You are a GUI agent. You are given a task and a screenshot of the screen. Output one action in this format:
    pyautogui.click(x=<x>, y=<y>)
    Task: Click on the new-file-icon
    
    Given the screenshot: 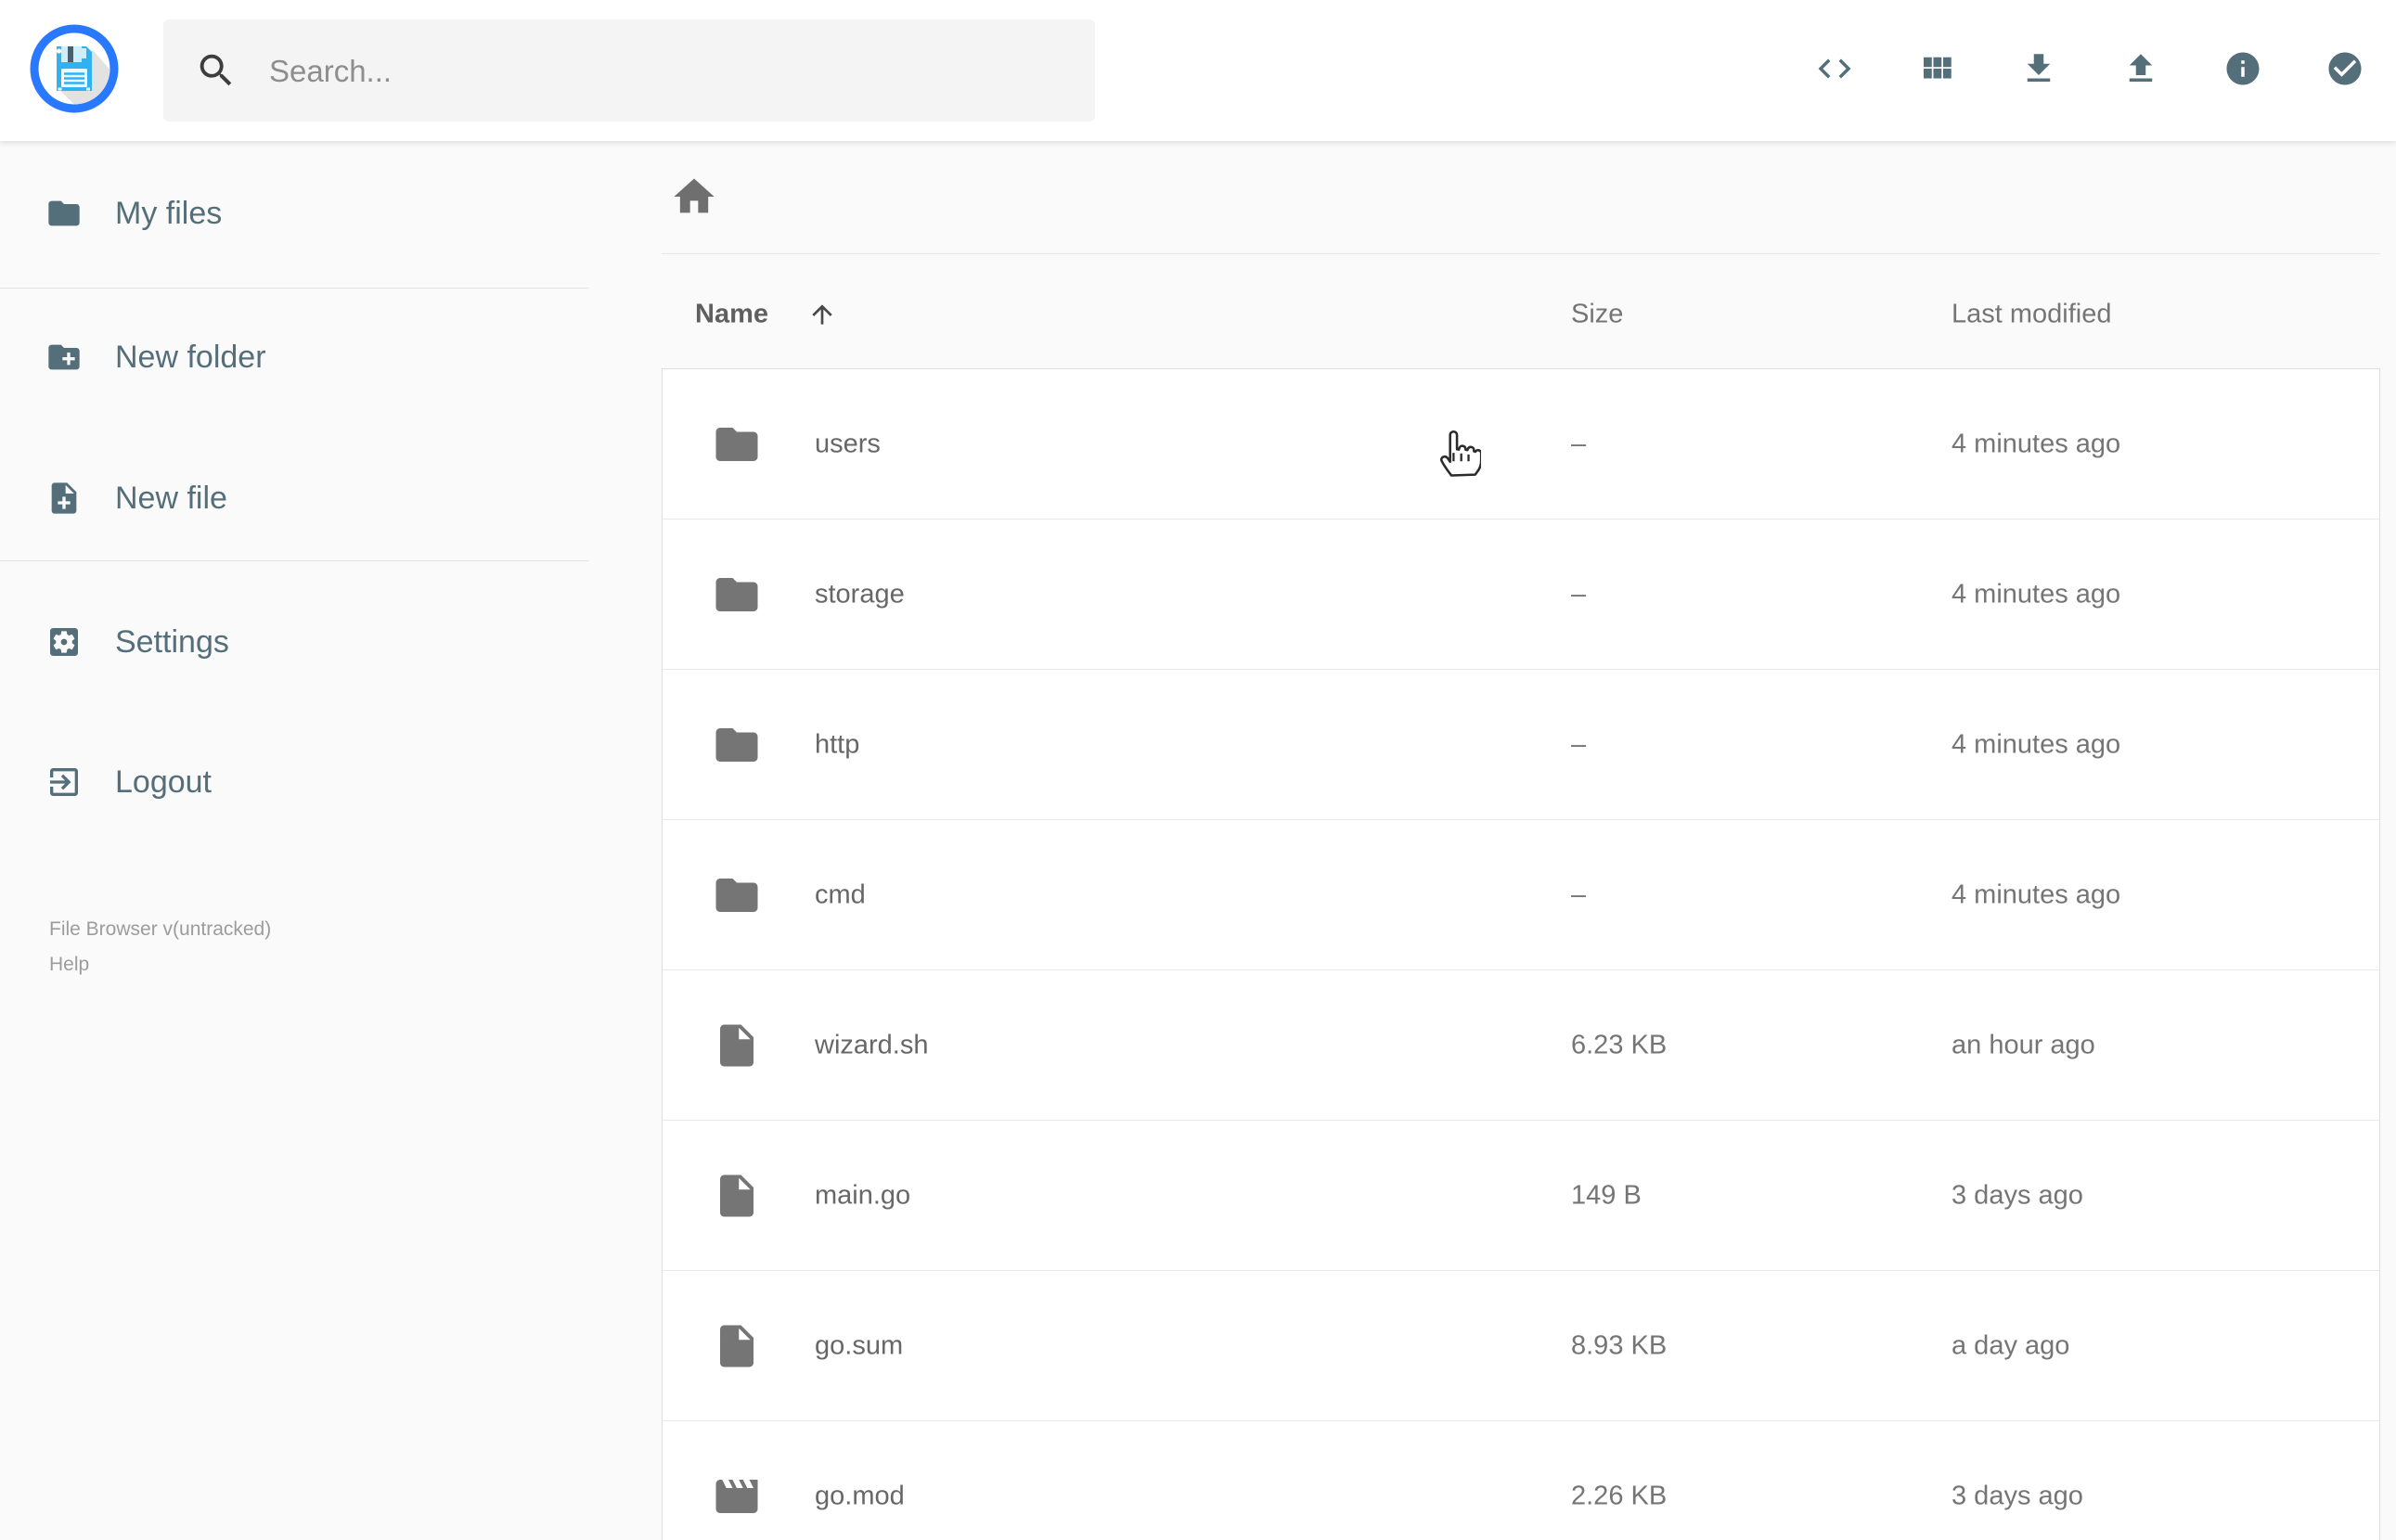 What is the action you would take?
    pyautogui.click(x=64, y=498)
    